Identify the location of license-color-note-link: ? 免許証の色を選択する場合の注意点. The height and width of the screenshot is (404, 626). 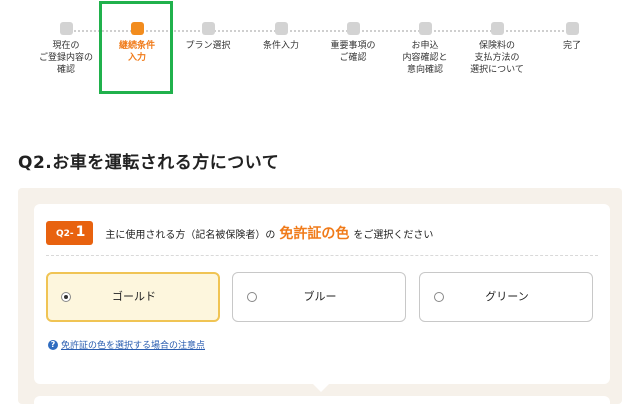
(126, 344).